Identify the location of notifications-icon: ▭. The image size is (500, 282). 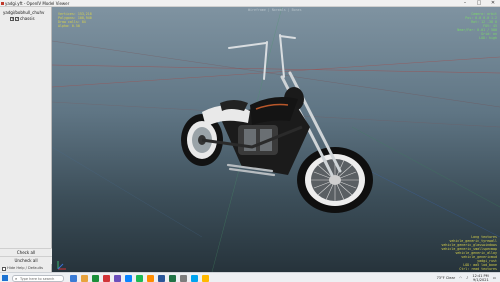
(494, 278).